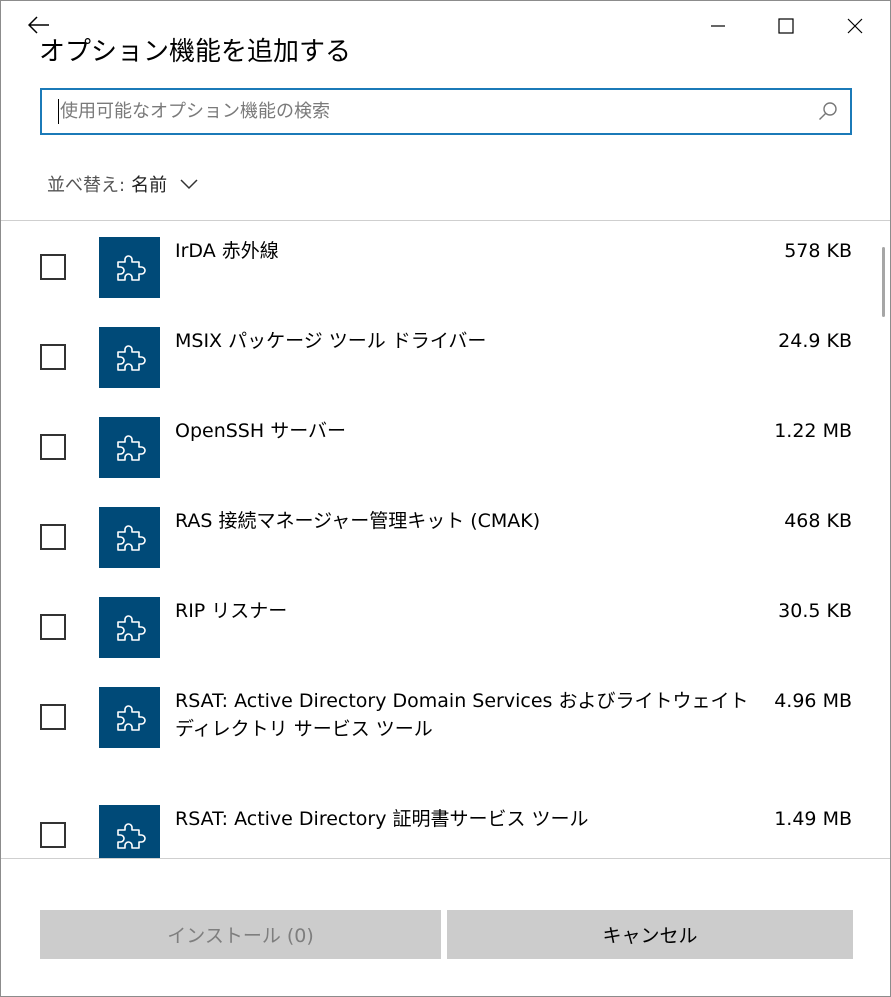 This screenshot has width=891, height=997. What do you see at coordinates (445, 277) in the screenshot?
I see `feature-row-irda: IrDA 赤外線 578 KB` at bounding box center [445, 277].